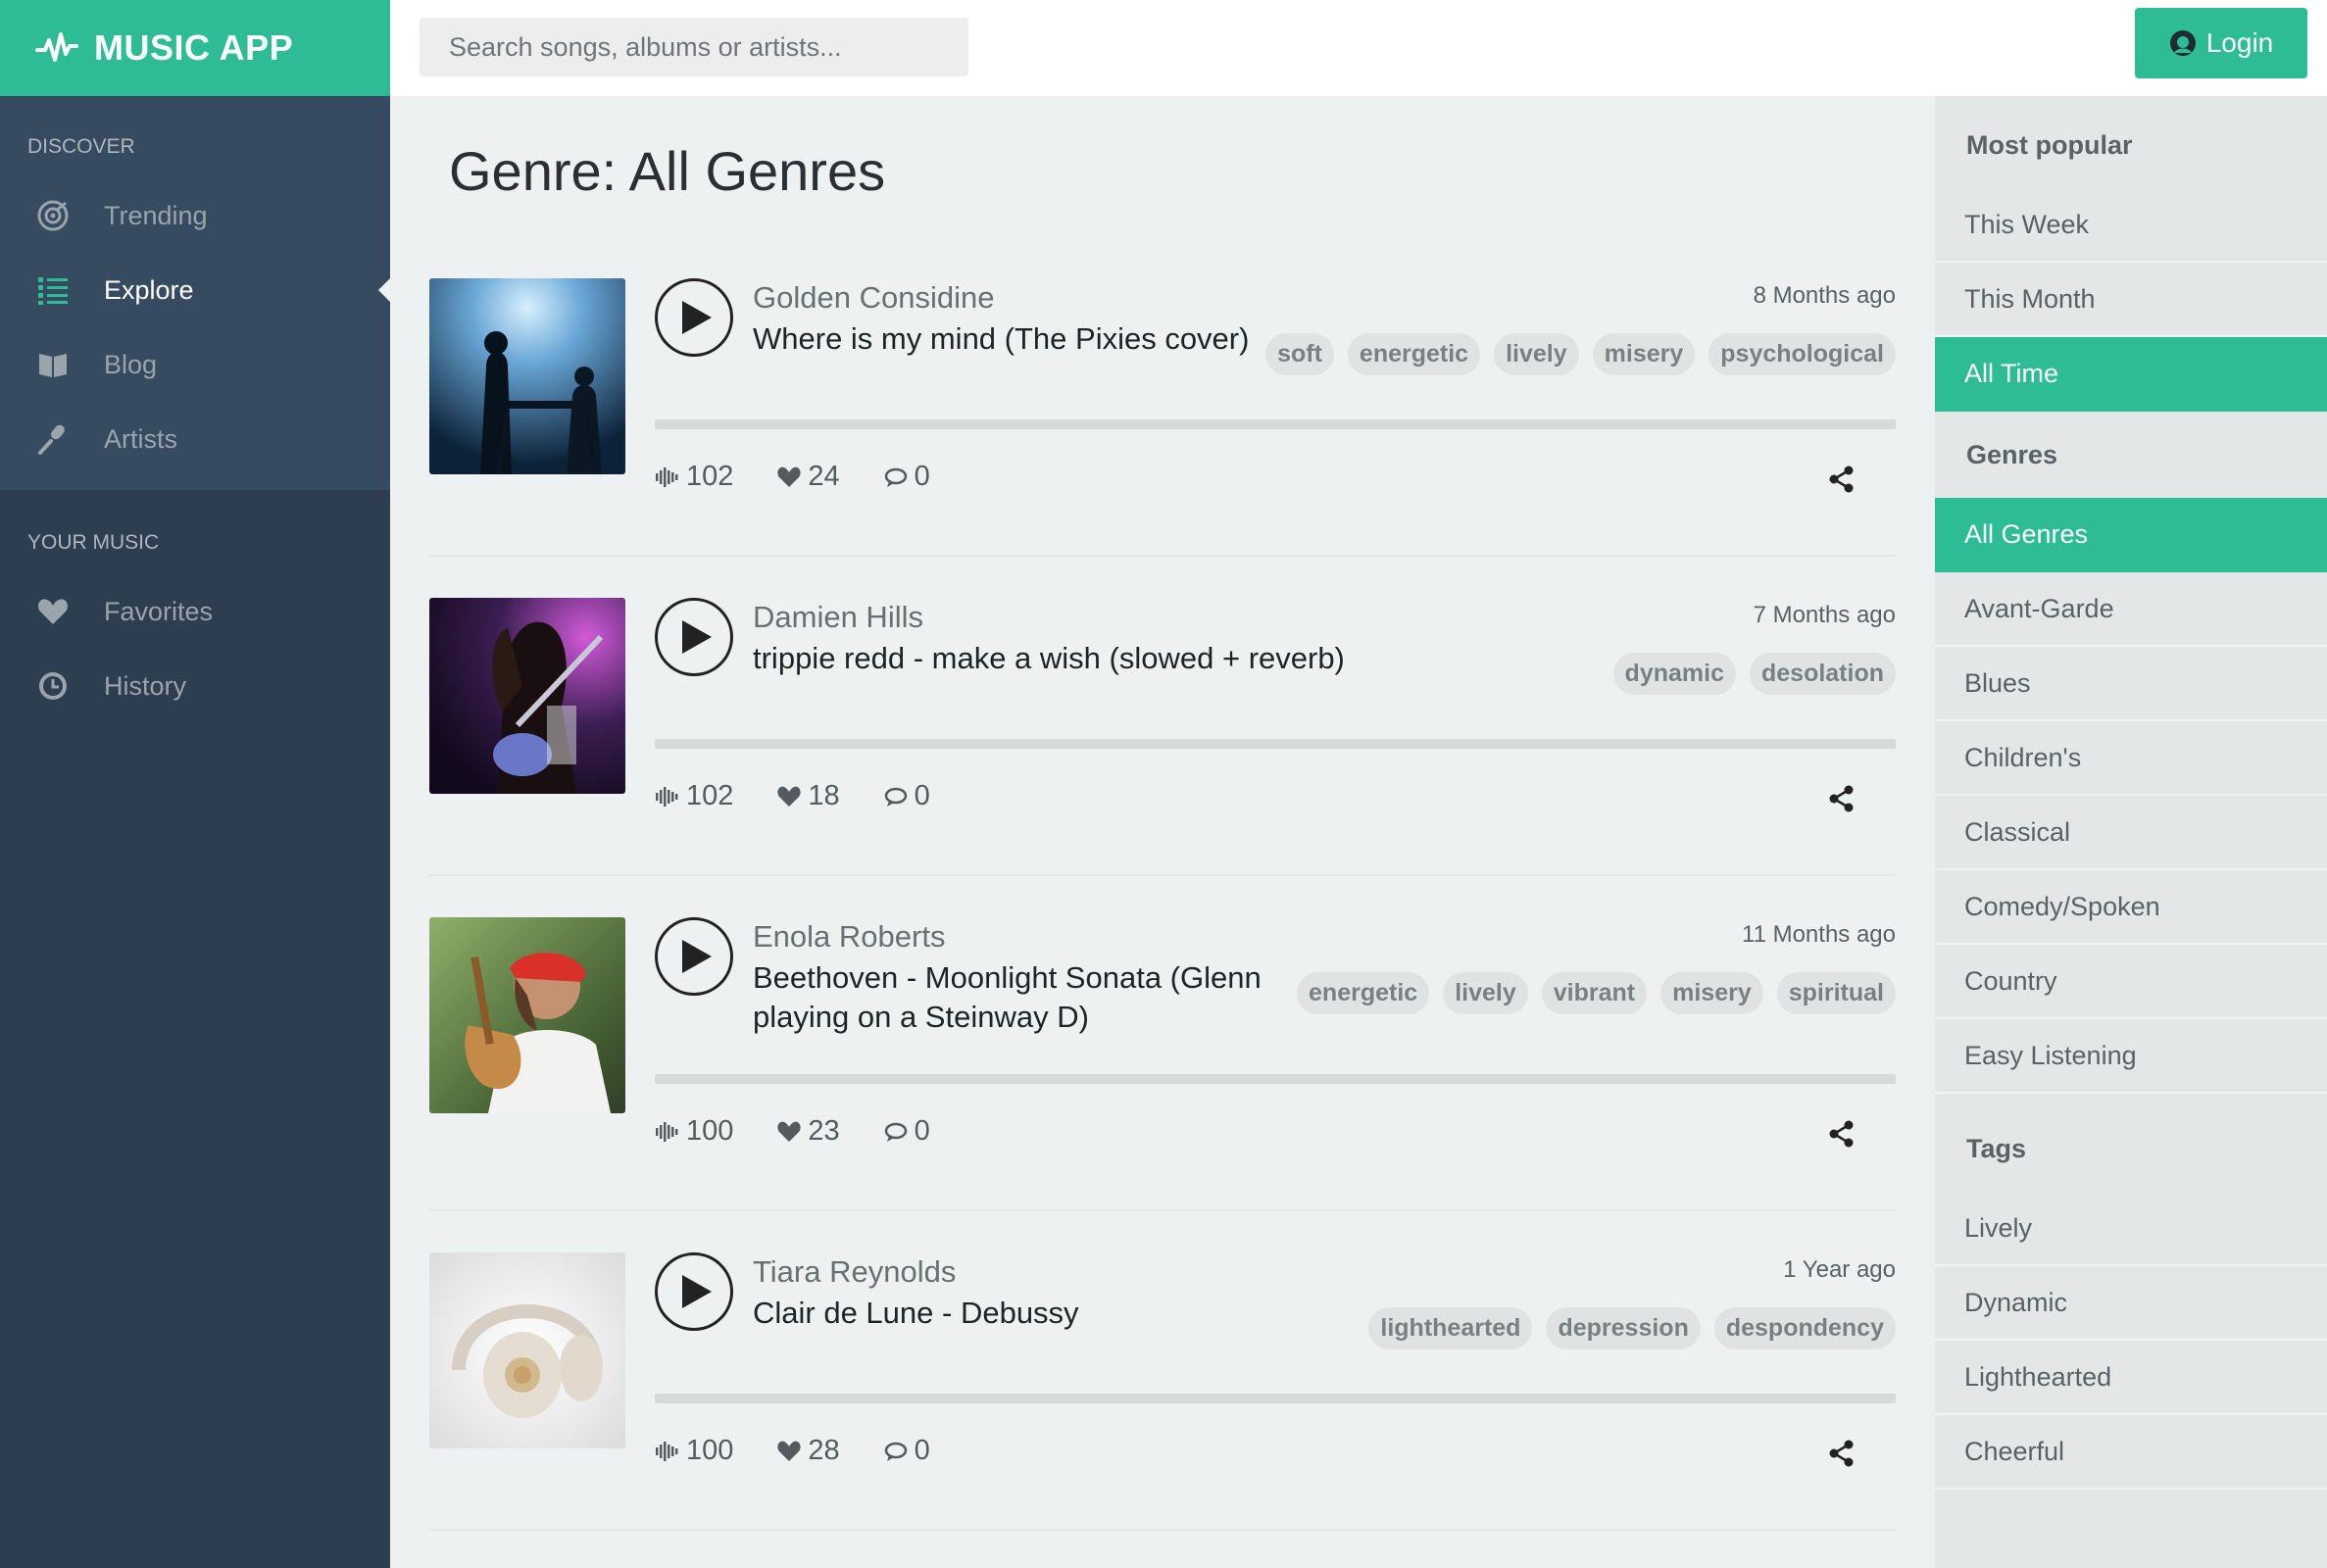 This screenshot has height=1568, width=2327. Describe the element at coordinates (1595, 993) in the screenshot. I see `tag-chip: vibrant` at that location.